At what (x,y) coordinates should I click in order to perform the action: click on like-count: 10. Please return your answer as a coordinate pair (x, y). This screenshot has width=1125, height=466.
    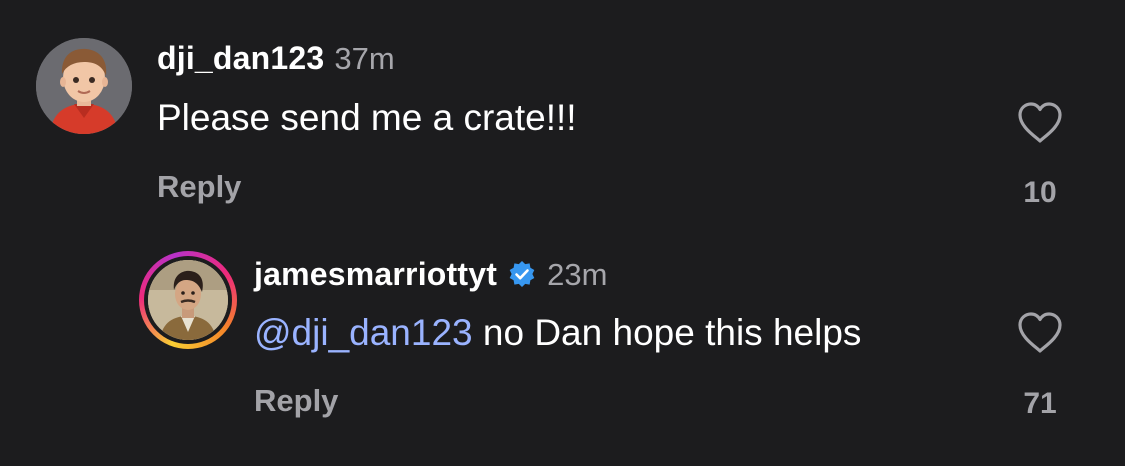
    Looking at the image, I should click on (1040, 192).